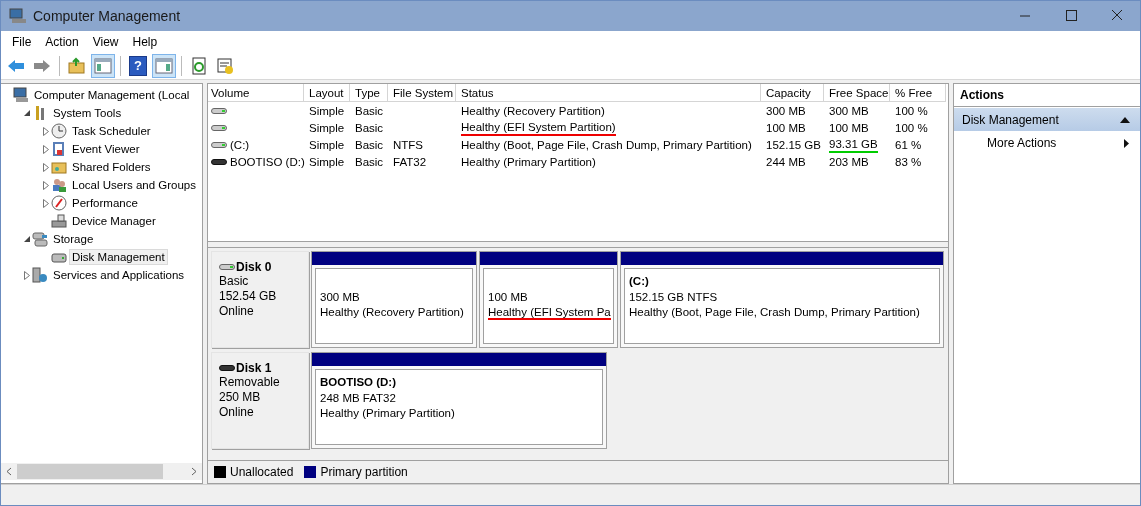 The image size is (1141, 506). What do you see at coordinates (106, 149) in the screenshot?
I see `tree-item: Event Viewer` at bounding box center [106, 149].